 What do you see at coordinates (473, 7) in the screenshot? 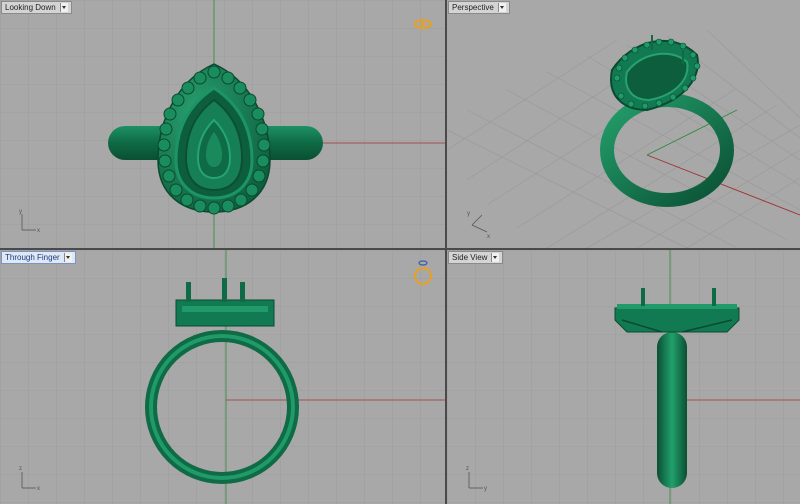
I see `viewport-title-text: Perspective` at bounding box center [473, 7].